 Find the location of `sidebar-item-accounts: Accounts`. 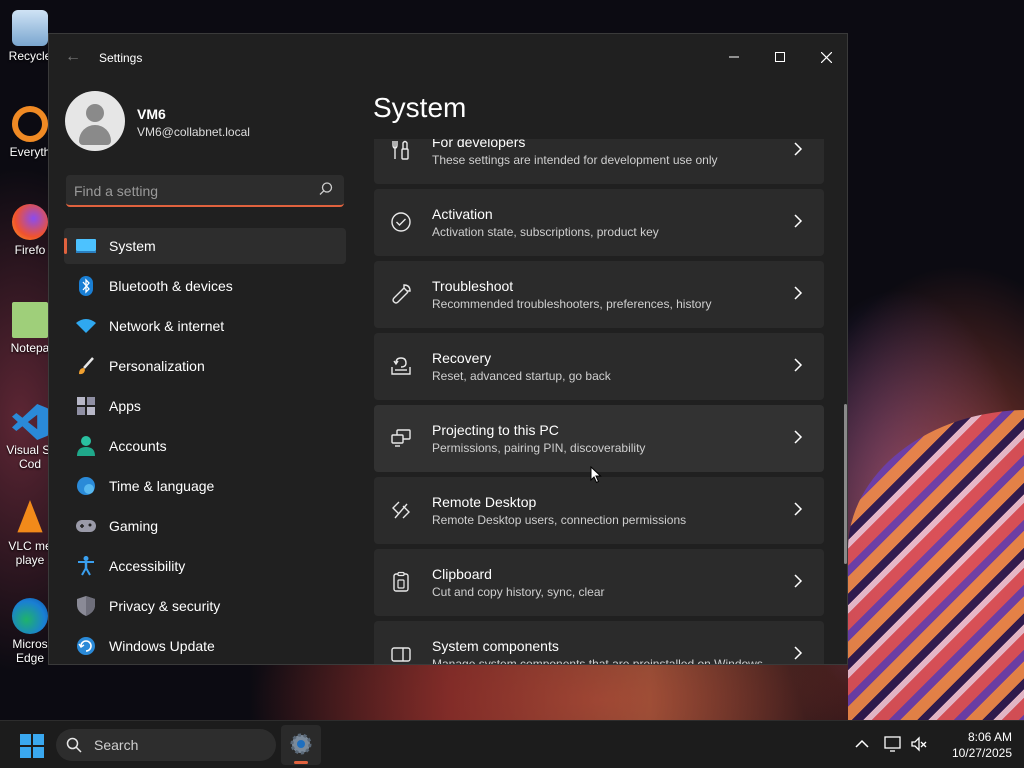

sidebar-item-accounts: Accounts is located at coordinates (205, 446).